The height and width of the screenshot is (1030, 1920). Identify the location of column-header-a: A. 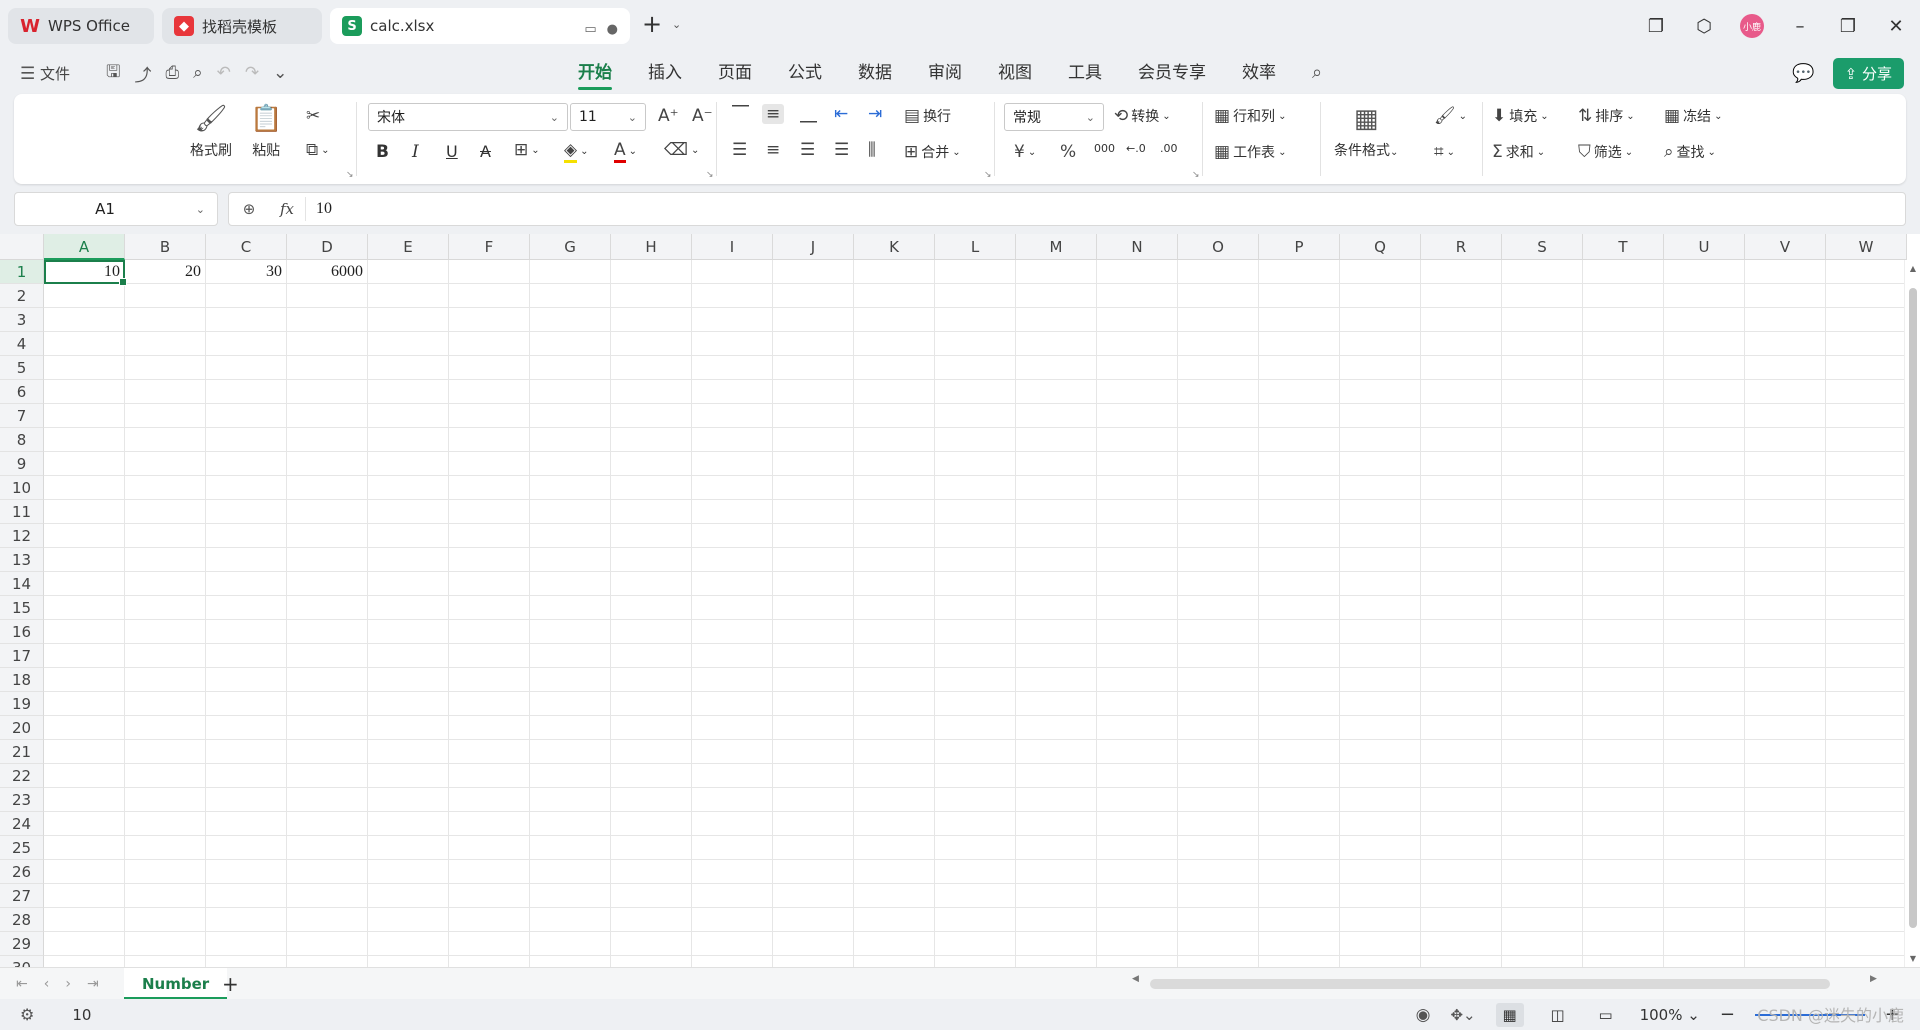
(84, 247).